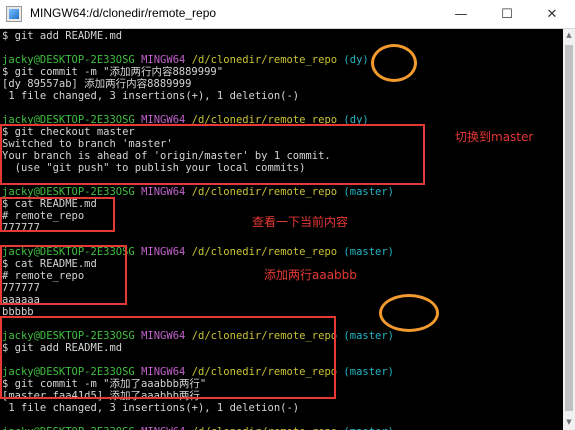  What do you see at coordinates (123, 13) in the screenshot?
I see `window-title: MINGW64:/d/clonedir/remote_repo` at bounding box center [123, 13].